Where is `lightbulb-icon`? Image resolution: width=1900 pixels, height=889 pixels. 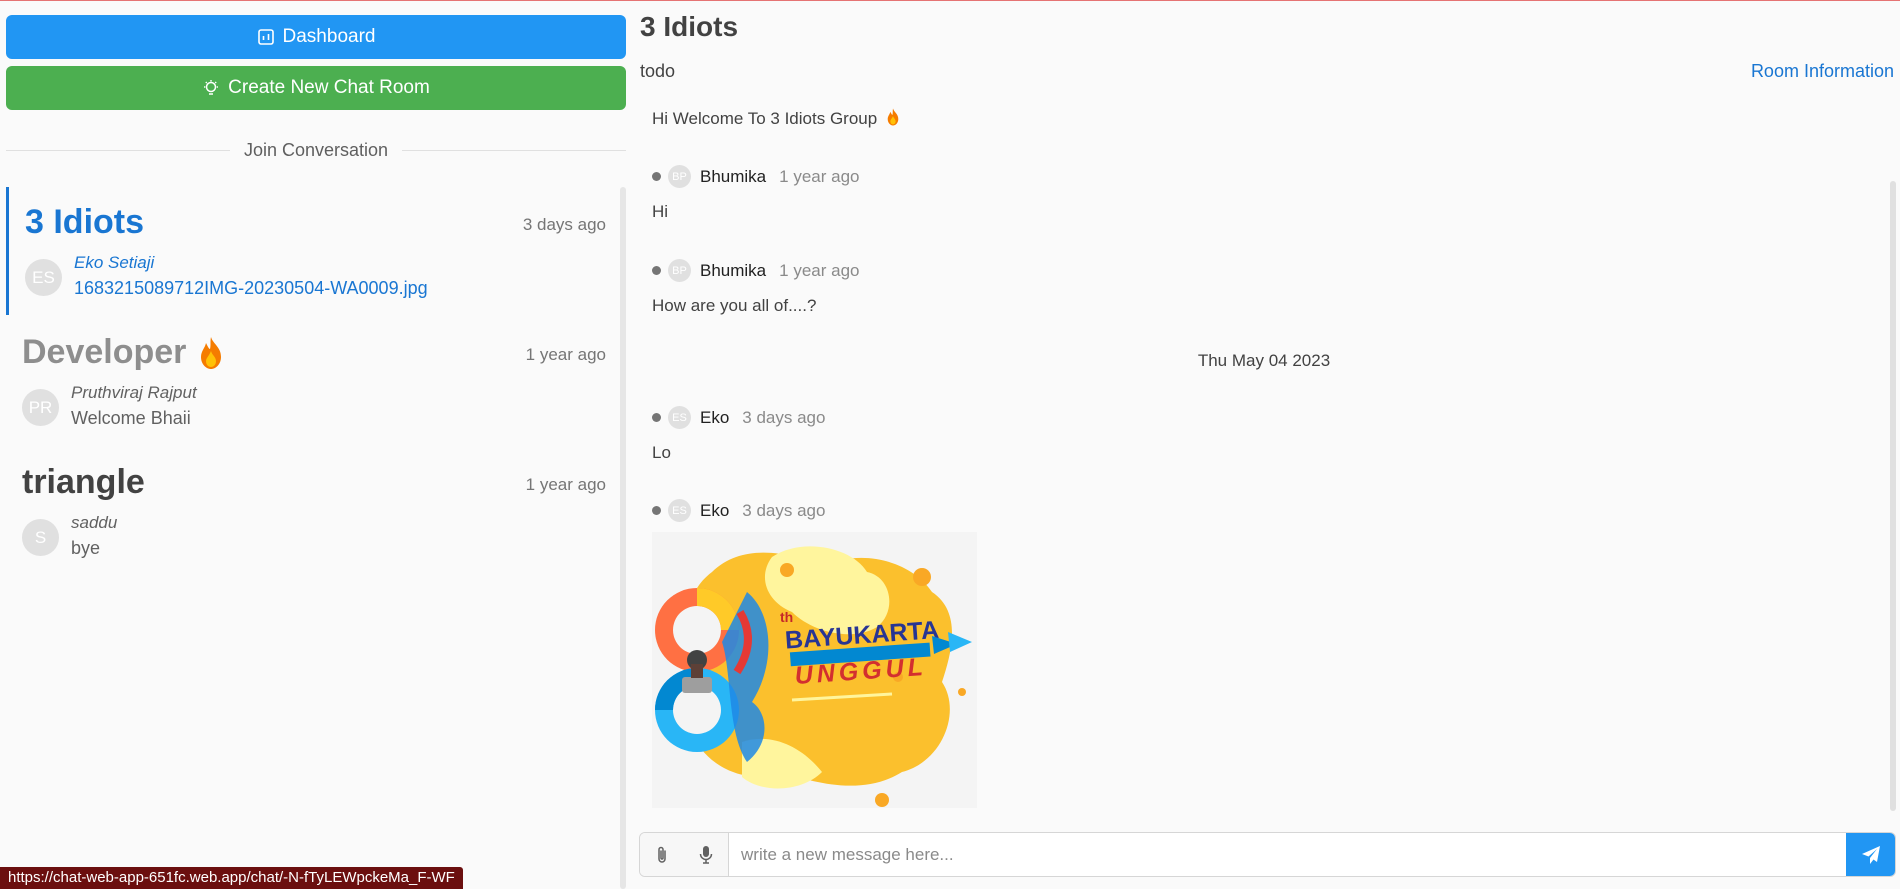
lightbulb-icon is located at coordinates (211, 87).